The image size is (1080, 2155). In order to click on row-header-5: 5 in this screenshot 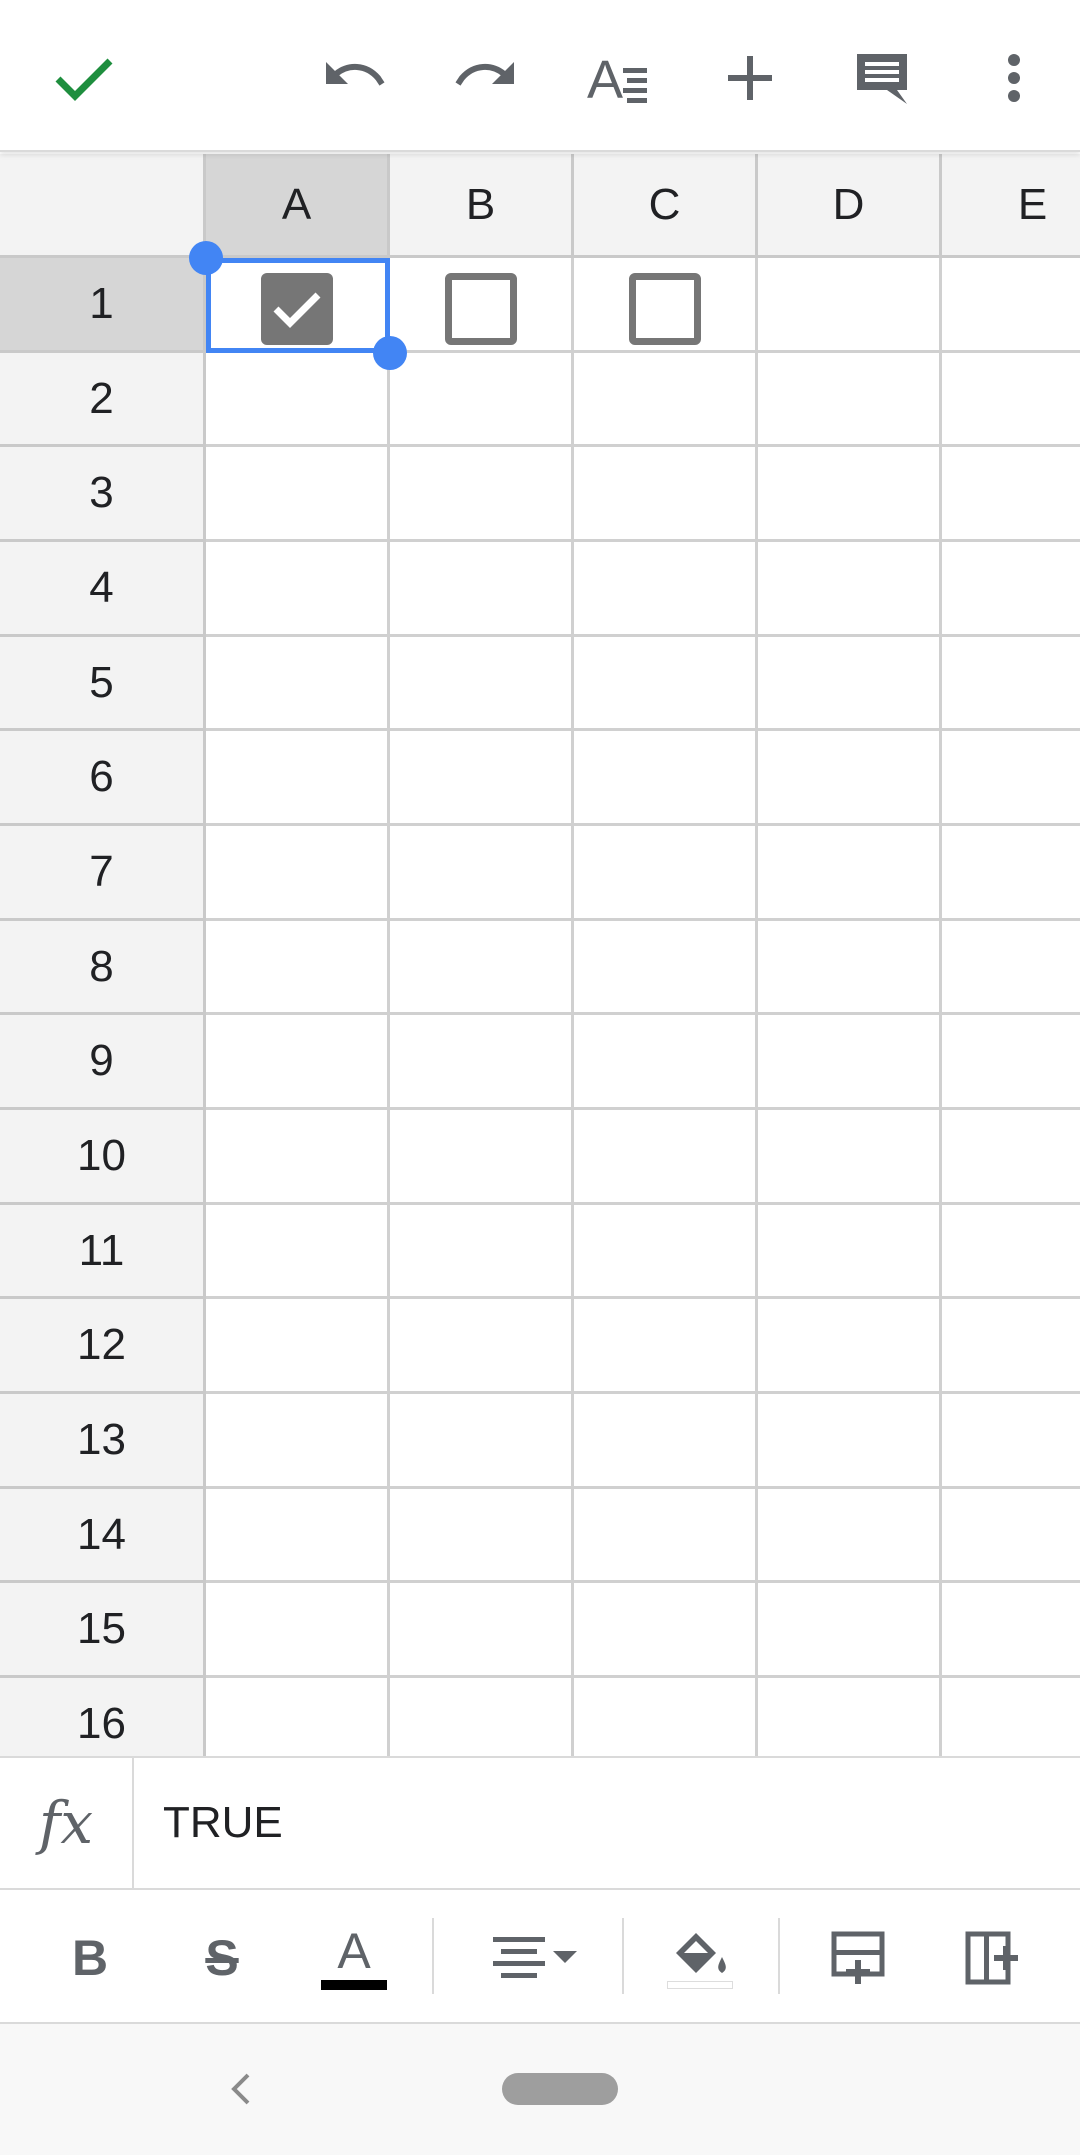, I will do `click(103, 684)`.